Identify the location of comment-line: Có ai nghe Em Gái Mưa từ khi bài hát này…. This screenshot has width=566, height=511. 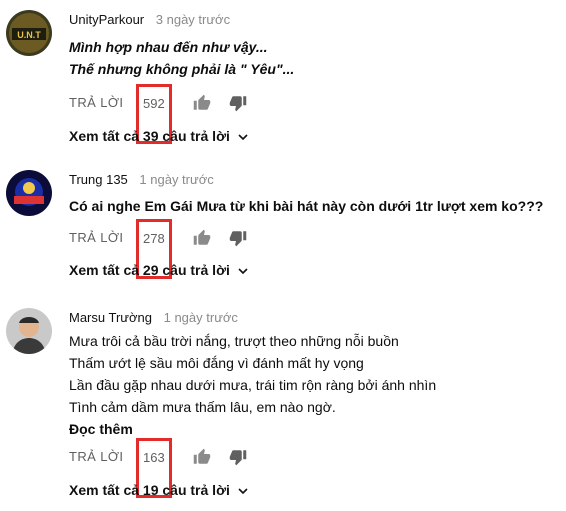
(306, 206).